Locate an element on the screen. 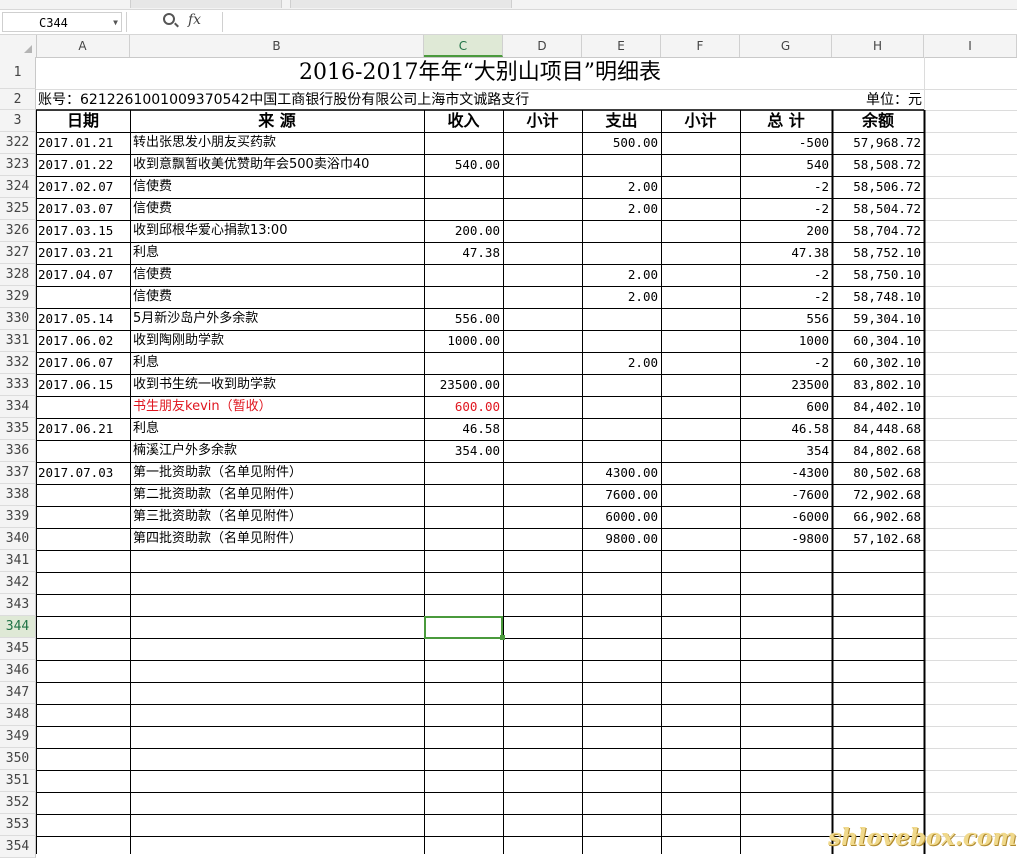 This screenshot has width=1017, height=858. name-box: C344 ▼ is located at coordinates (62, 22).